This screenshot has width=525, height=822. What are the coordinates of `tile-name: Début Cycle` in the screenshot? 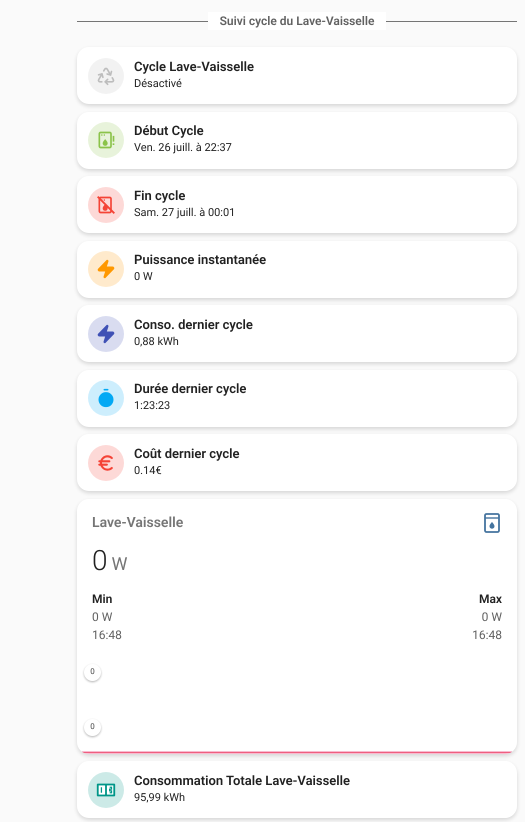 It's located at (169, 132).